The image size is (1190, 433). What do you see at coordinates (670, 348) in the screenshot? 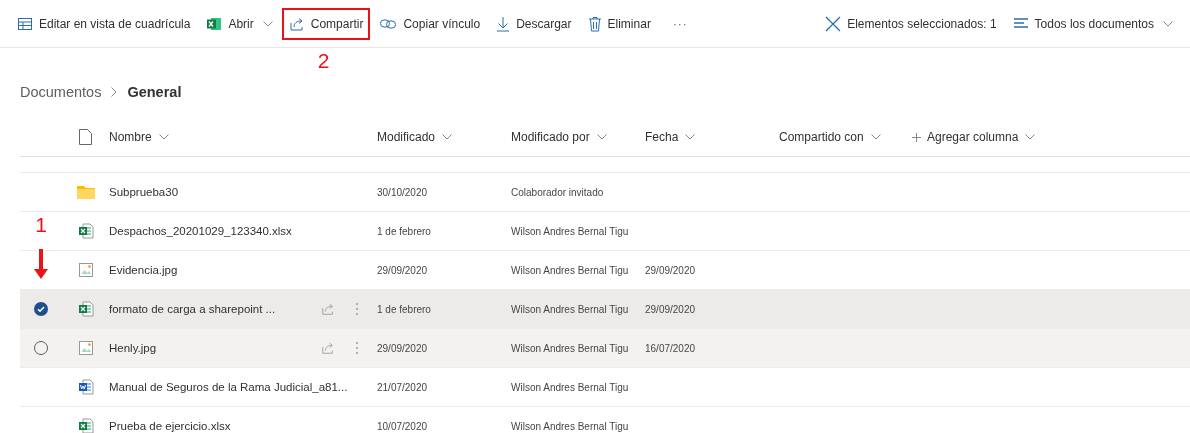
I see `table-cell: 16/07/2020` at bounding box center [670, 348].